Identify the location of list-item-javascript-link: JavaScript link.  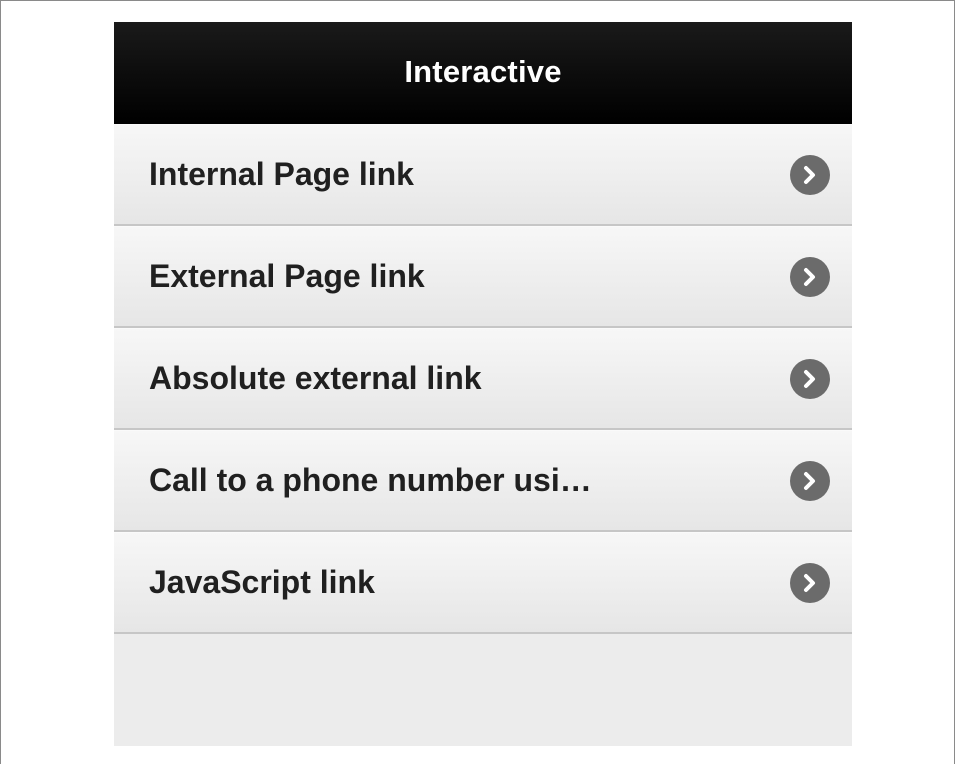
(483, 583).